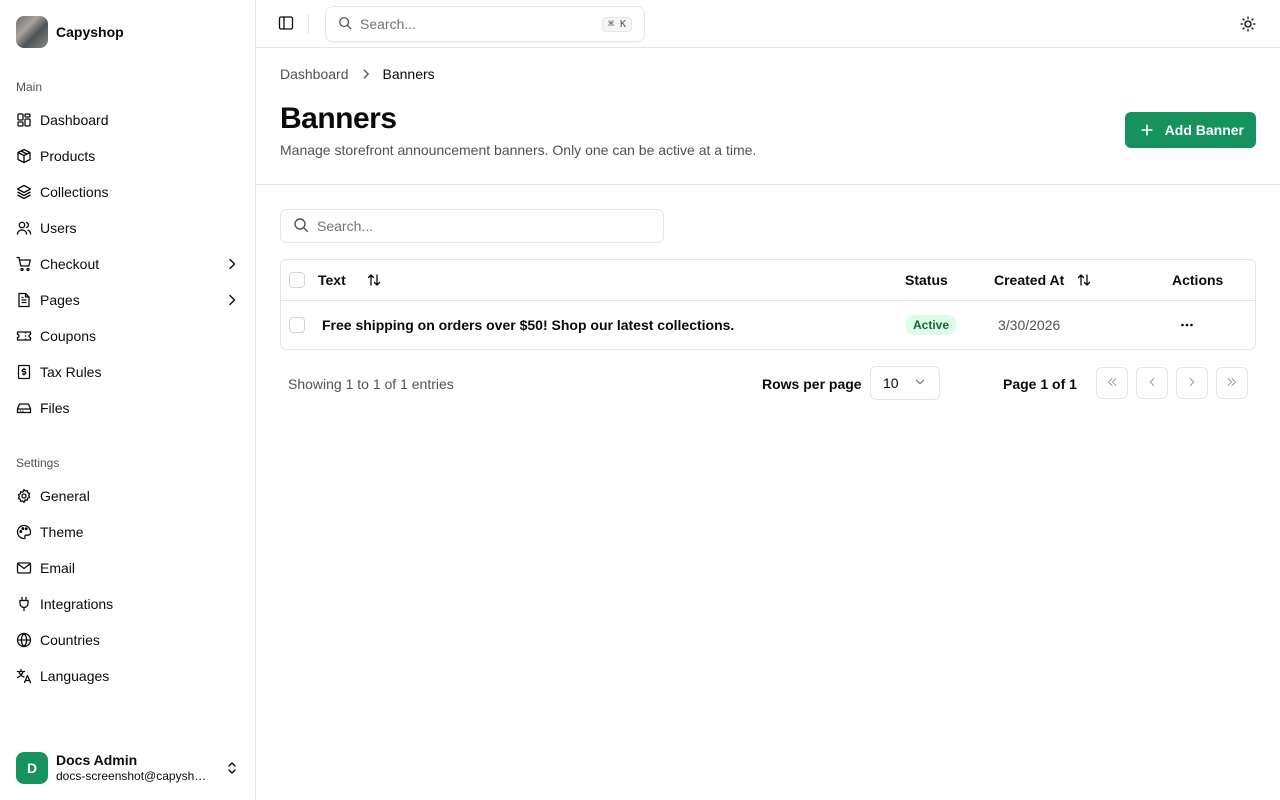 This screenshot has height=800, width=1280. What do you see at coordinates (128, 120) in the screenshot?
I see `sidebar-item-dashboard: Dashboard` at bounding box center [128, 120].